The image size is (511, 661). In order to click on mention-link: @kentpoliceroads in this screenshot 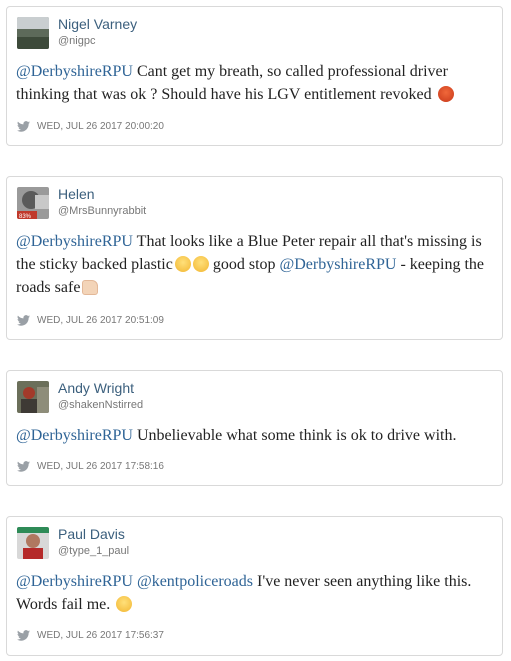, I will do `click(195, 581)`.